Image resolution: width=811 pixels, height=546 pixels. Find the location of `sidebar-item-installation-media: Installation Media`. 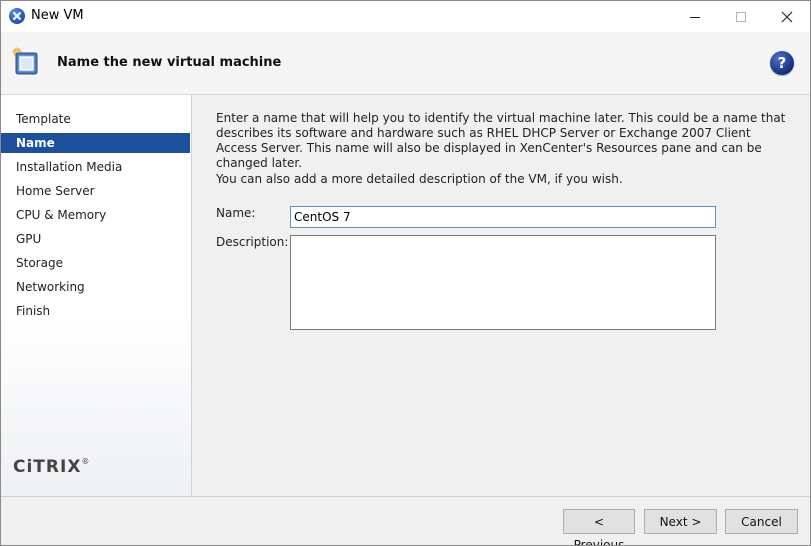

sidebar-item-installation-media: Installation Media is located at coordinates (95, 167).